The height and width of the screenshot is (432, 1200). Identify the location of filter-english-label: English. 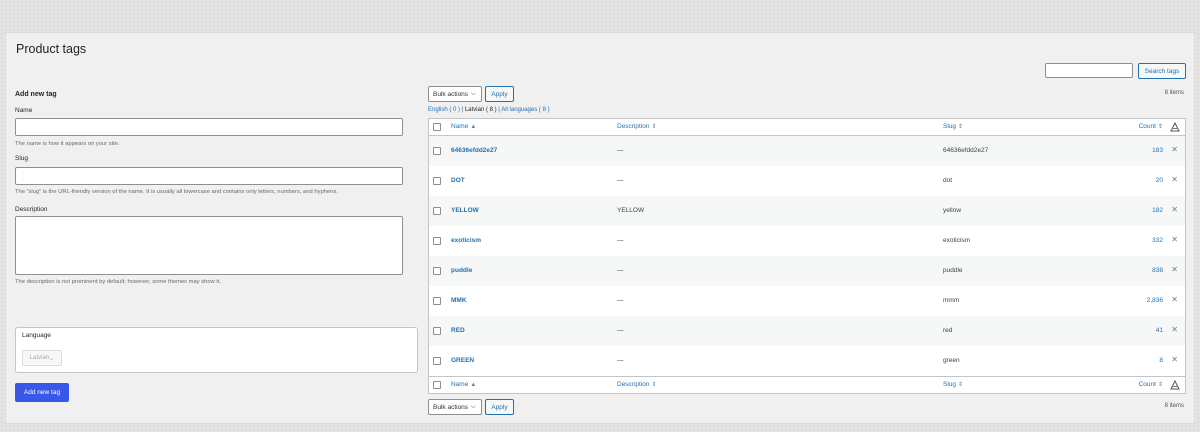
(438, 110).